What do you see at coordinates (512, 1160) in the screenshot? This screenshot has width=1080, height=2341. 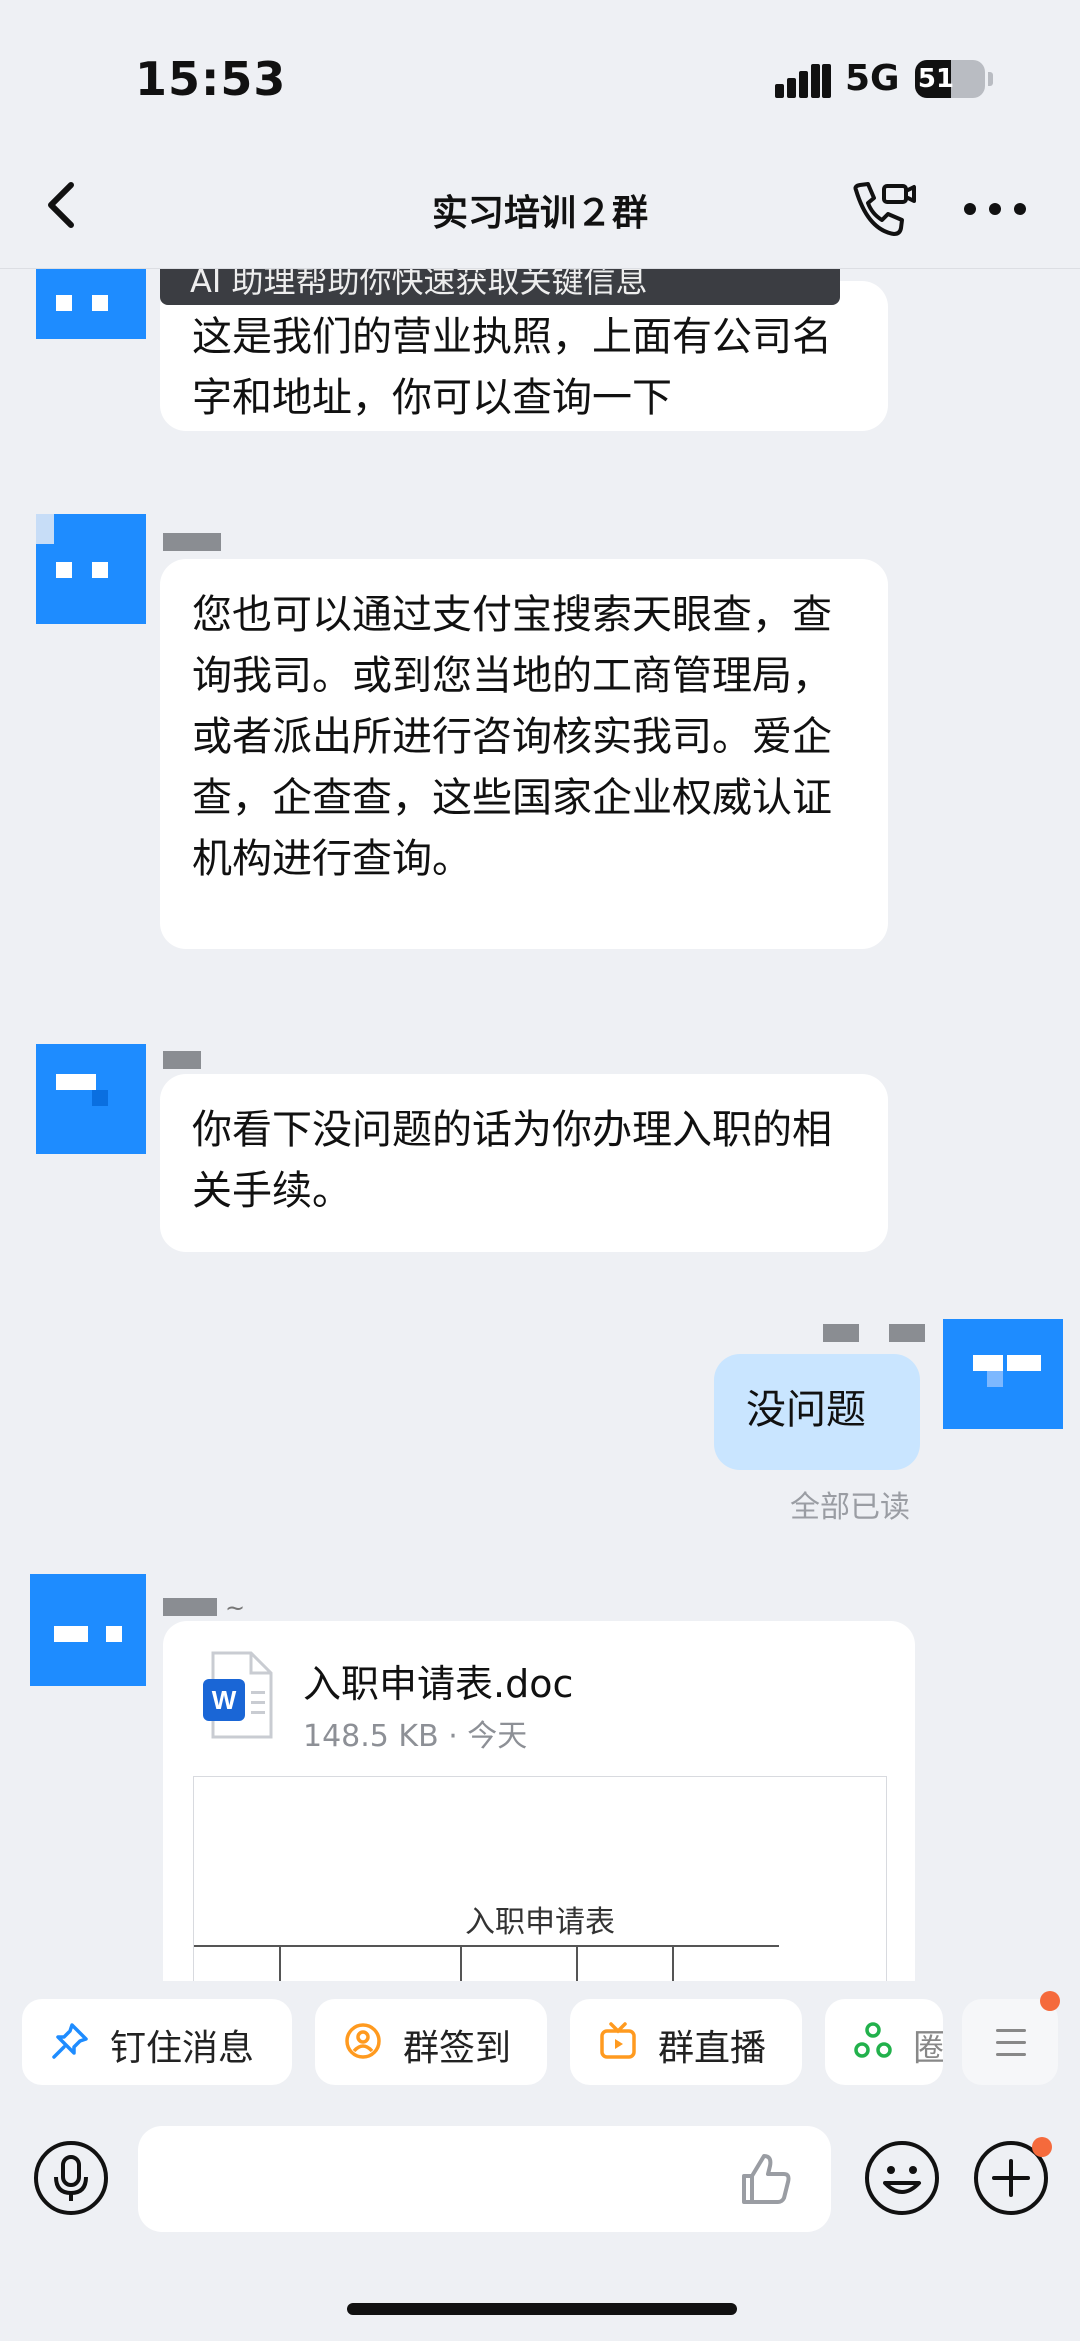 I see `message-text: 你看下没问题的话为你办理入职的相关手续。` at bounding box center [512, 1160].